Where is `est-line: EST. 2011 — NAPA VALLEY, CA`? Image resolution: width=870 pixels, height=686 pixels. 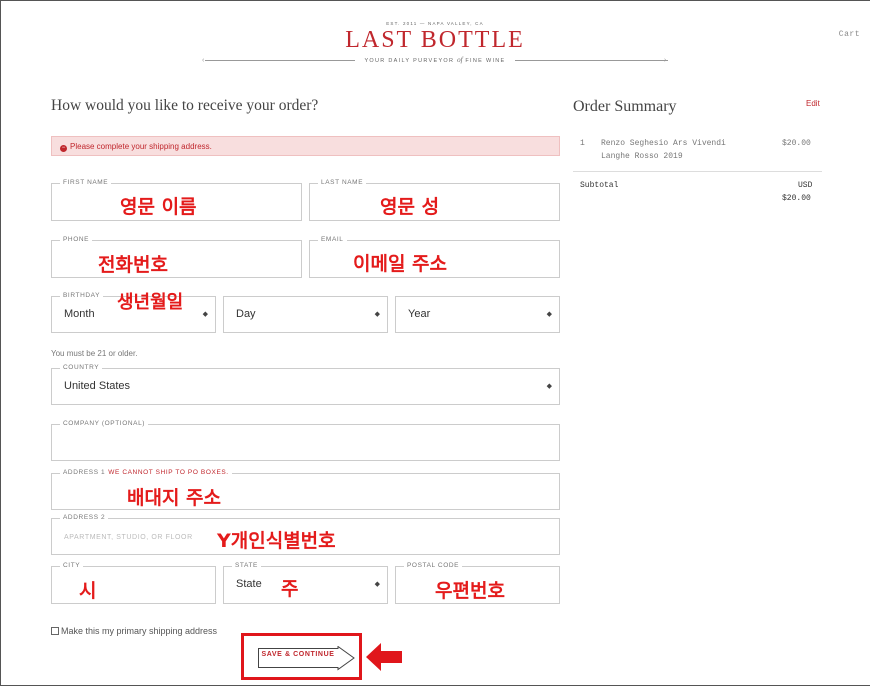
est-line: EST. 2011 — NAPA VALLEY, CA is located at coordinates (435, 23).